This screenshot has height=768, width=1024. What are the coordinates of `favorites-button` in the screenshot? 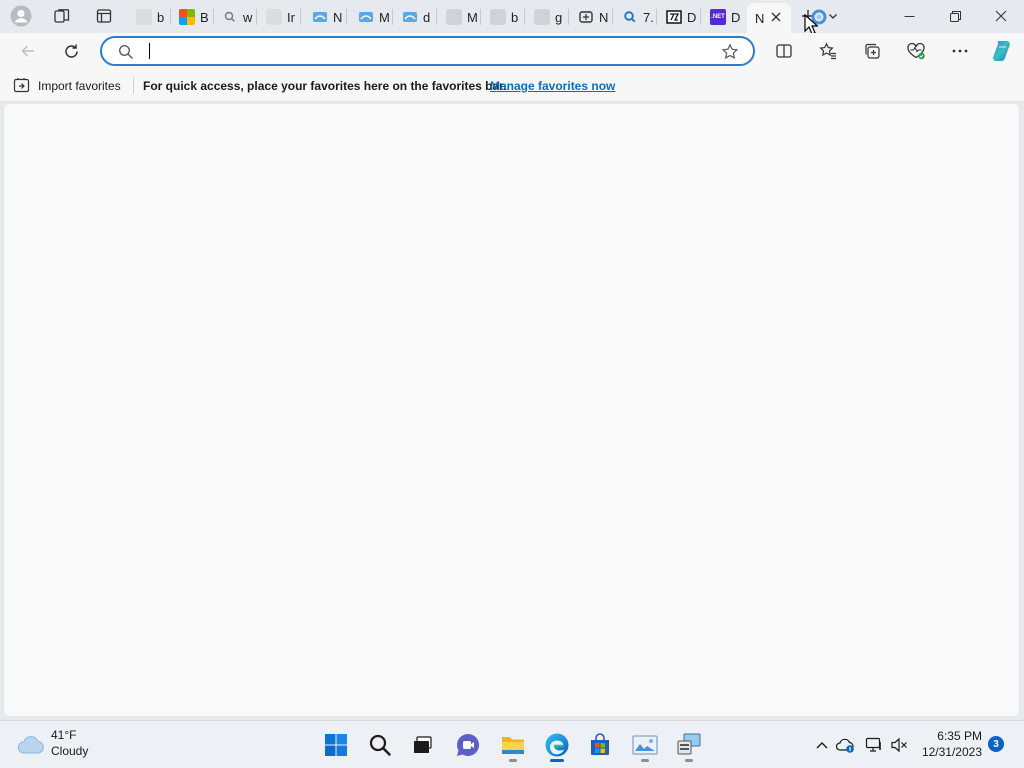 It's located at (828, 51).